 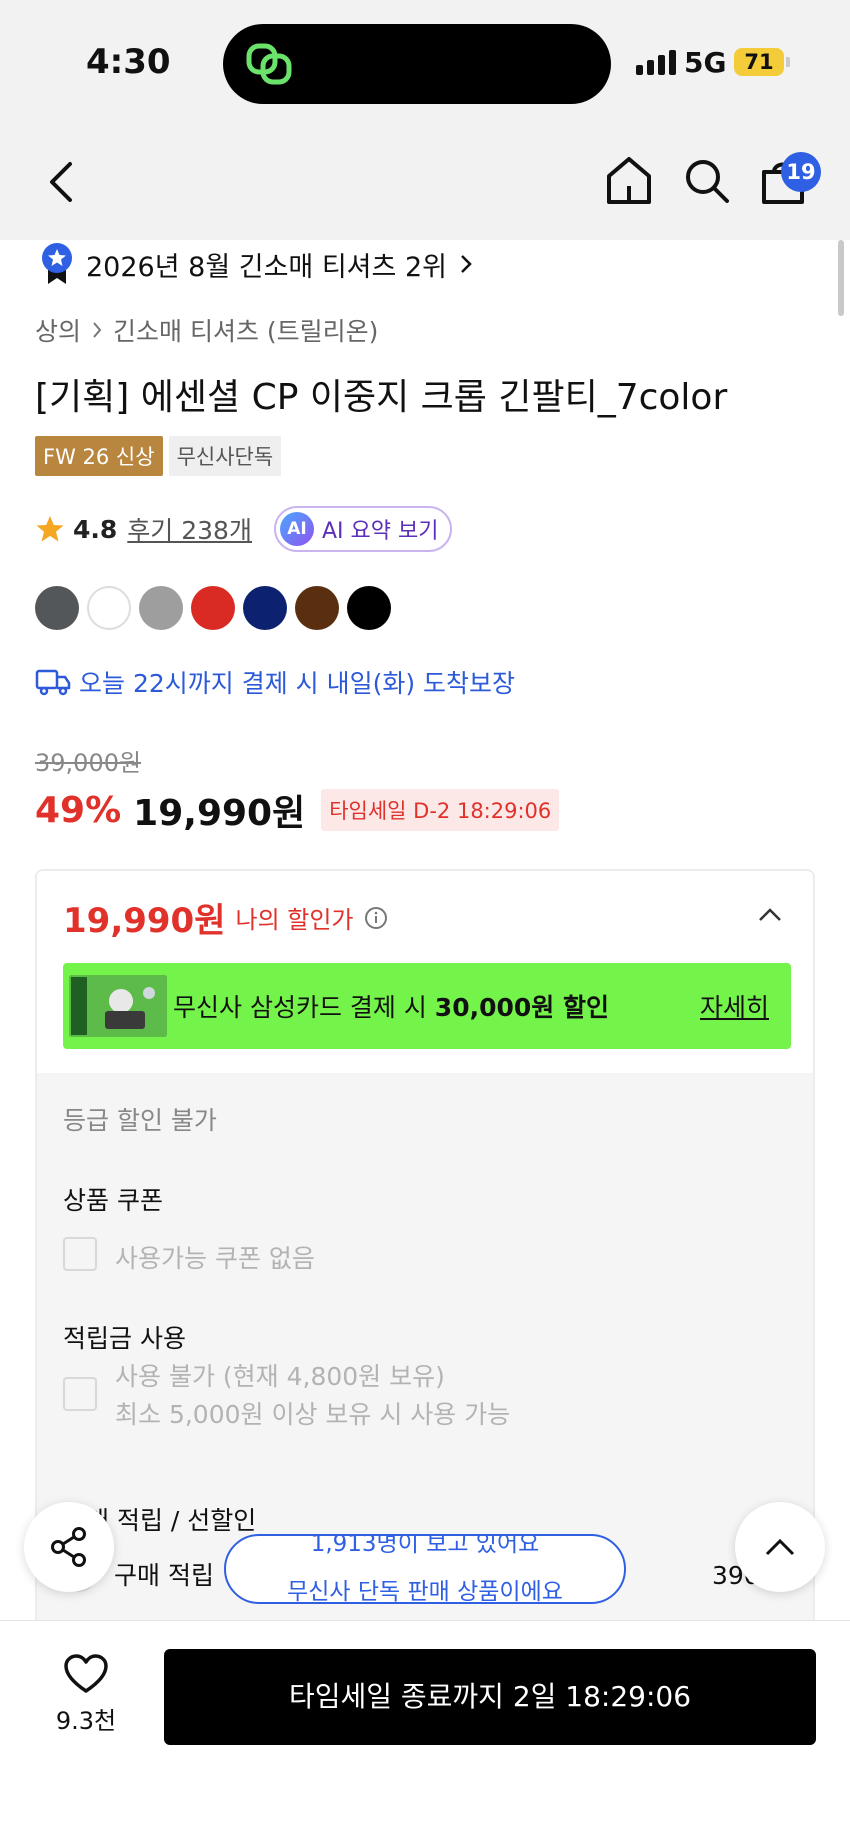 I want to click on my-price-label: 나의 할인가, so click(x=294, y=920).